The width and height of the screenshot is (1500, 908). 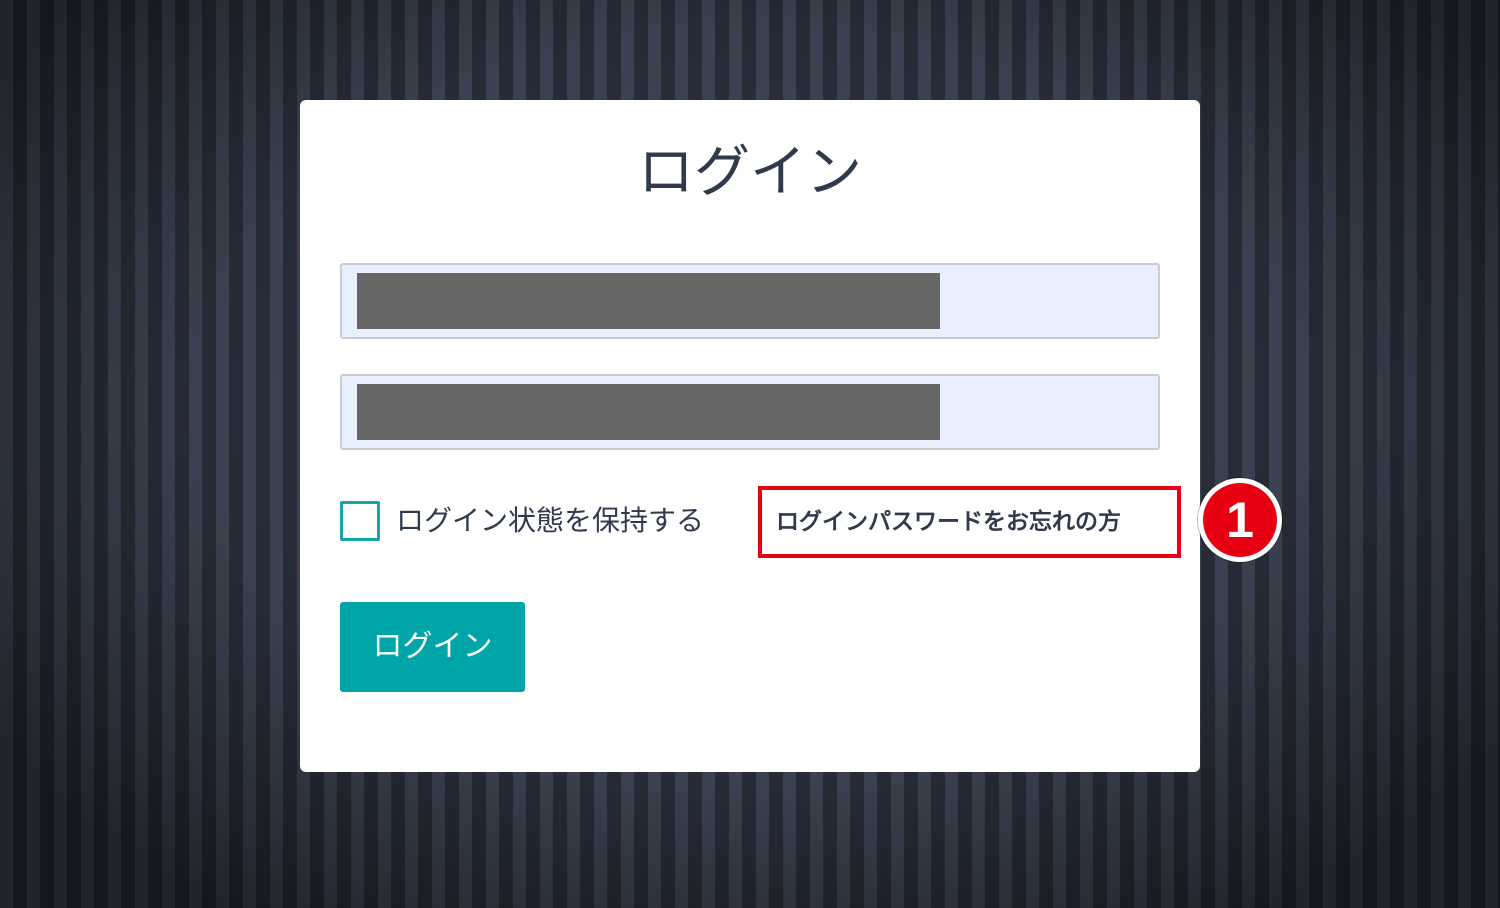 I want to click on forgot-password-link: ログインパスワードをお忘れの方, so click(x=948, y=522).